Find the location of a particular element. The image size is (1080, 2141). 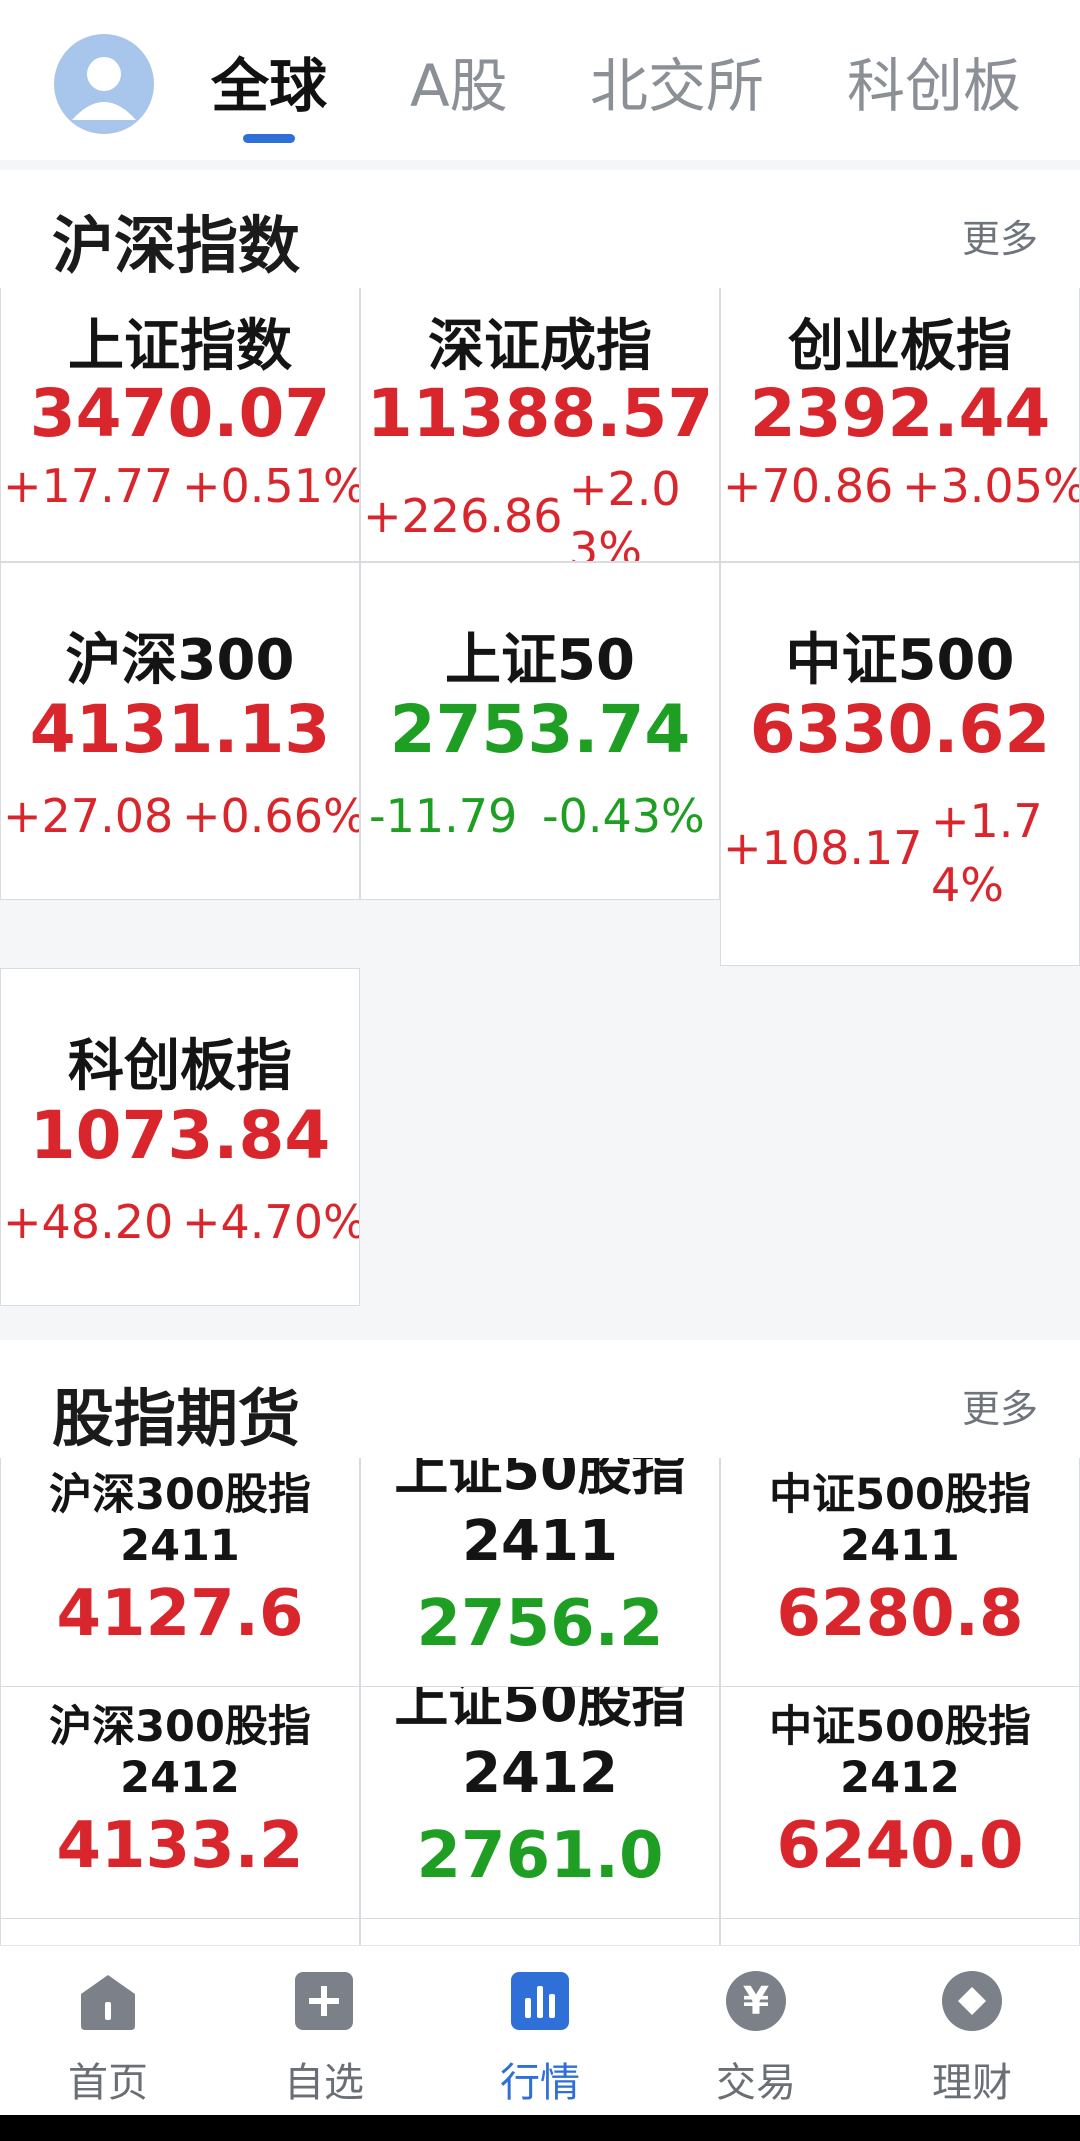

futures-card: 上证50股指 2411 2756.2 is located at coordinates (540, 1573).